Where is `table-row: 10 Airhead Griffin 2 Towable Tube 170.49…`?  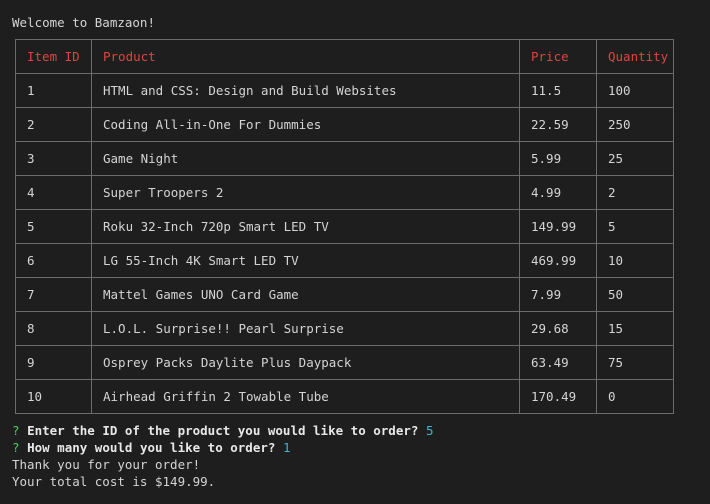
table-row: 10 Airhead Griffin 2 Towable Tube 170.49… is located at coordinates (344, 396).